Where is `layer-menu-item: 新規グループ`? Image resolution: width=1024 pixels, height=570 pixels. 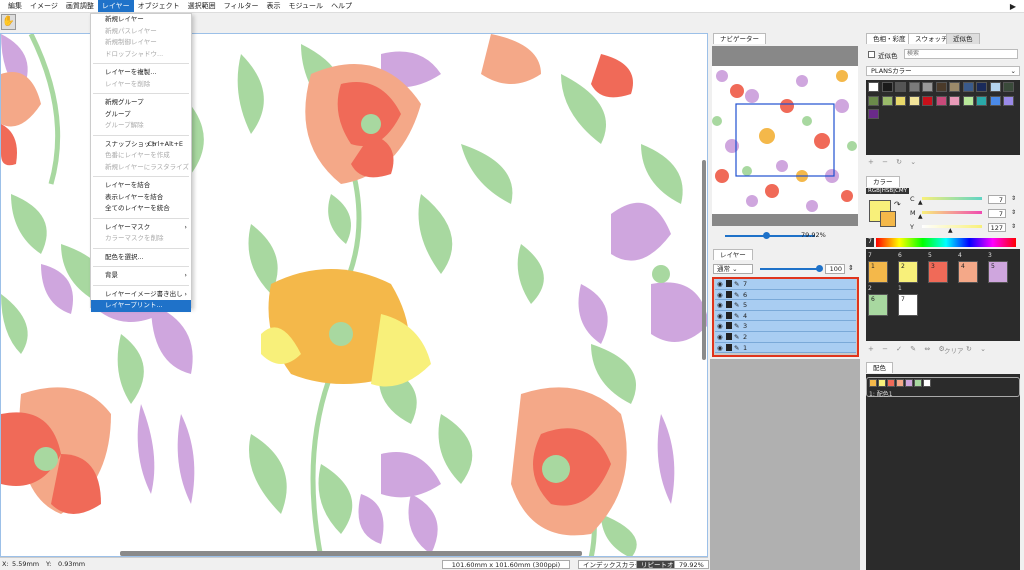 layer-menu-item: 新規グループ is located at coordinates (141, 103).